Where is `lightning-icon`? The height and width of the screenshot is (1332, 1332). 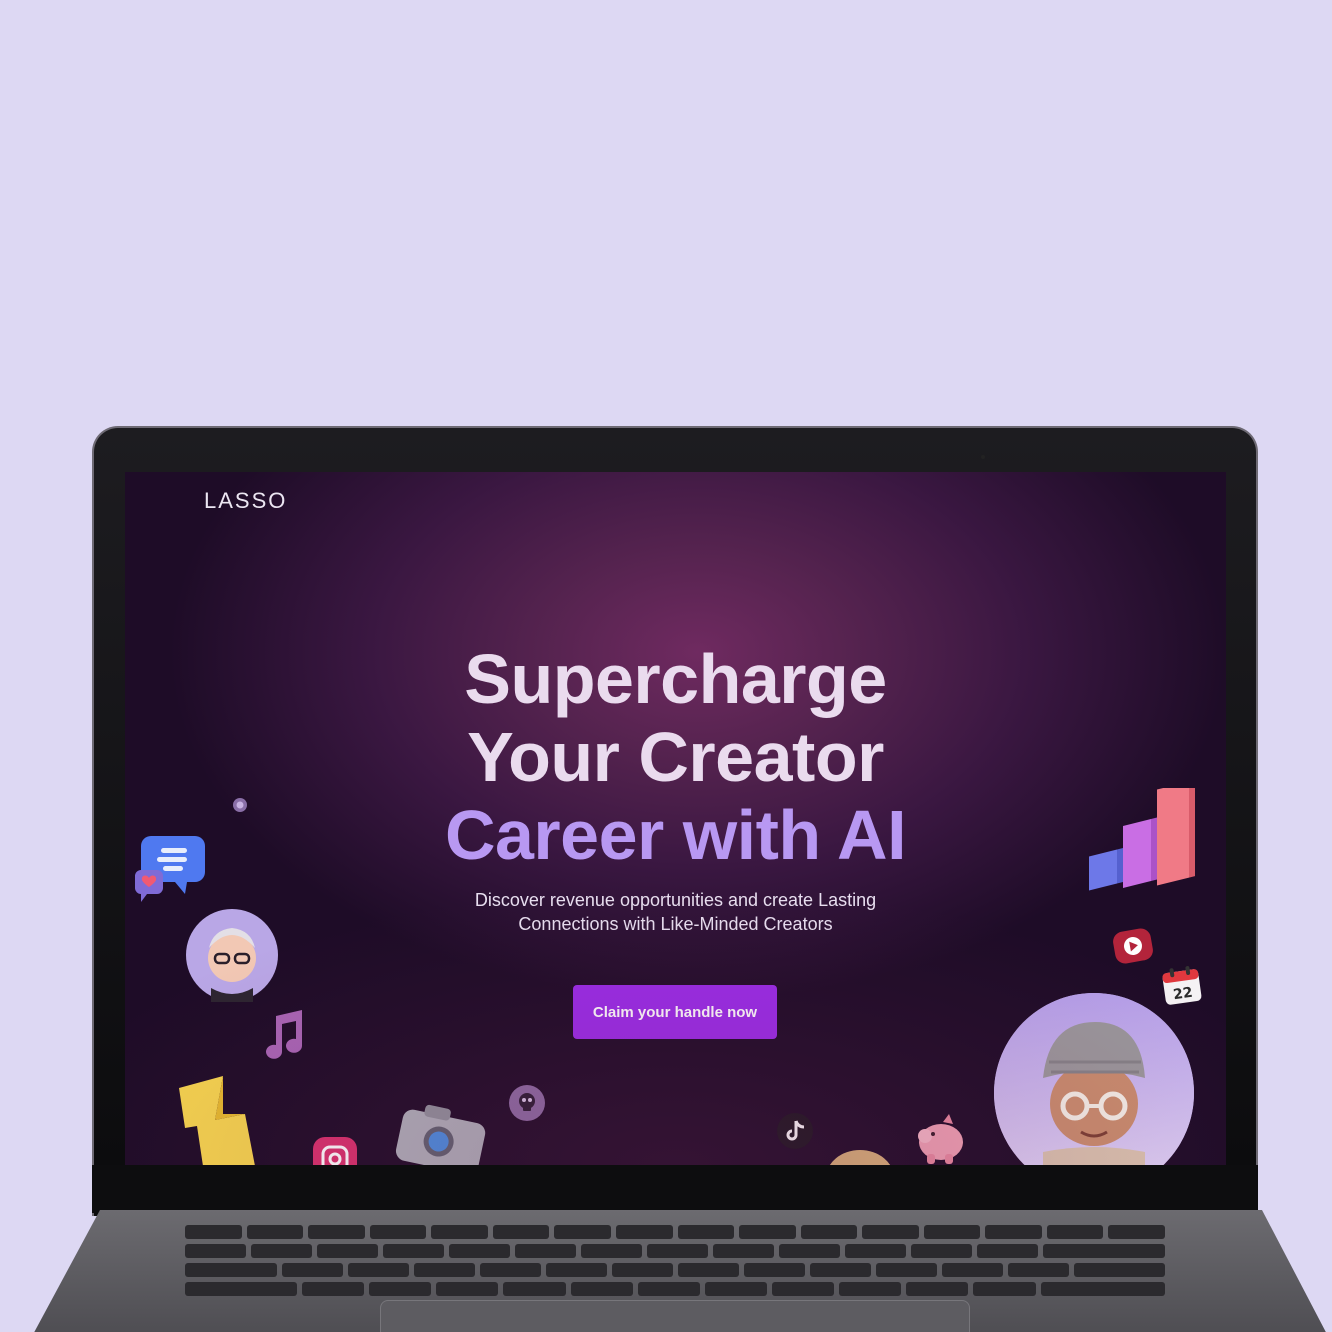 lightning-icon is located at coordinates (217, 1120).